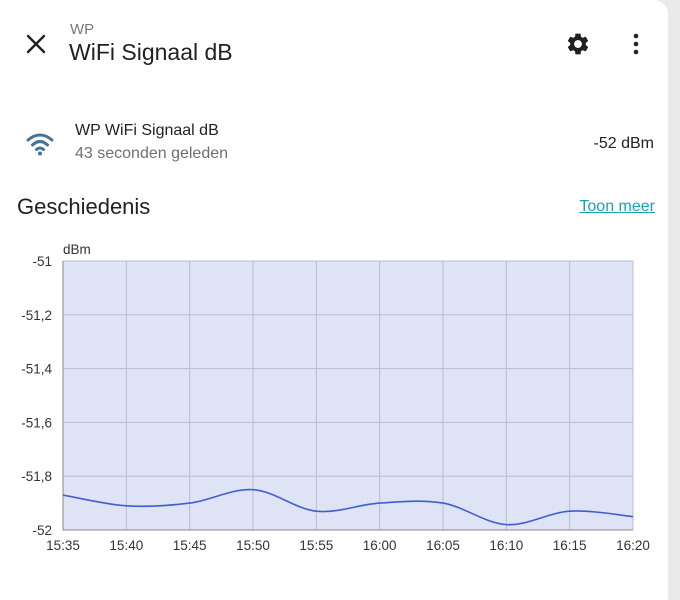 This screenshot has width=680, height=600. I want to click on dialog-title: WiFi Signaal dB, so click(151, 52).